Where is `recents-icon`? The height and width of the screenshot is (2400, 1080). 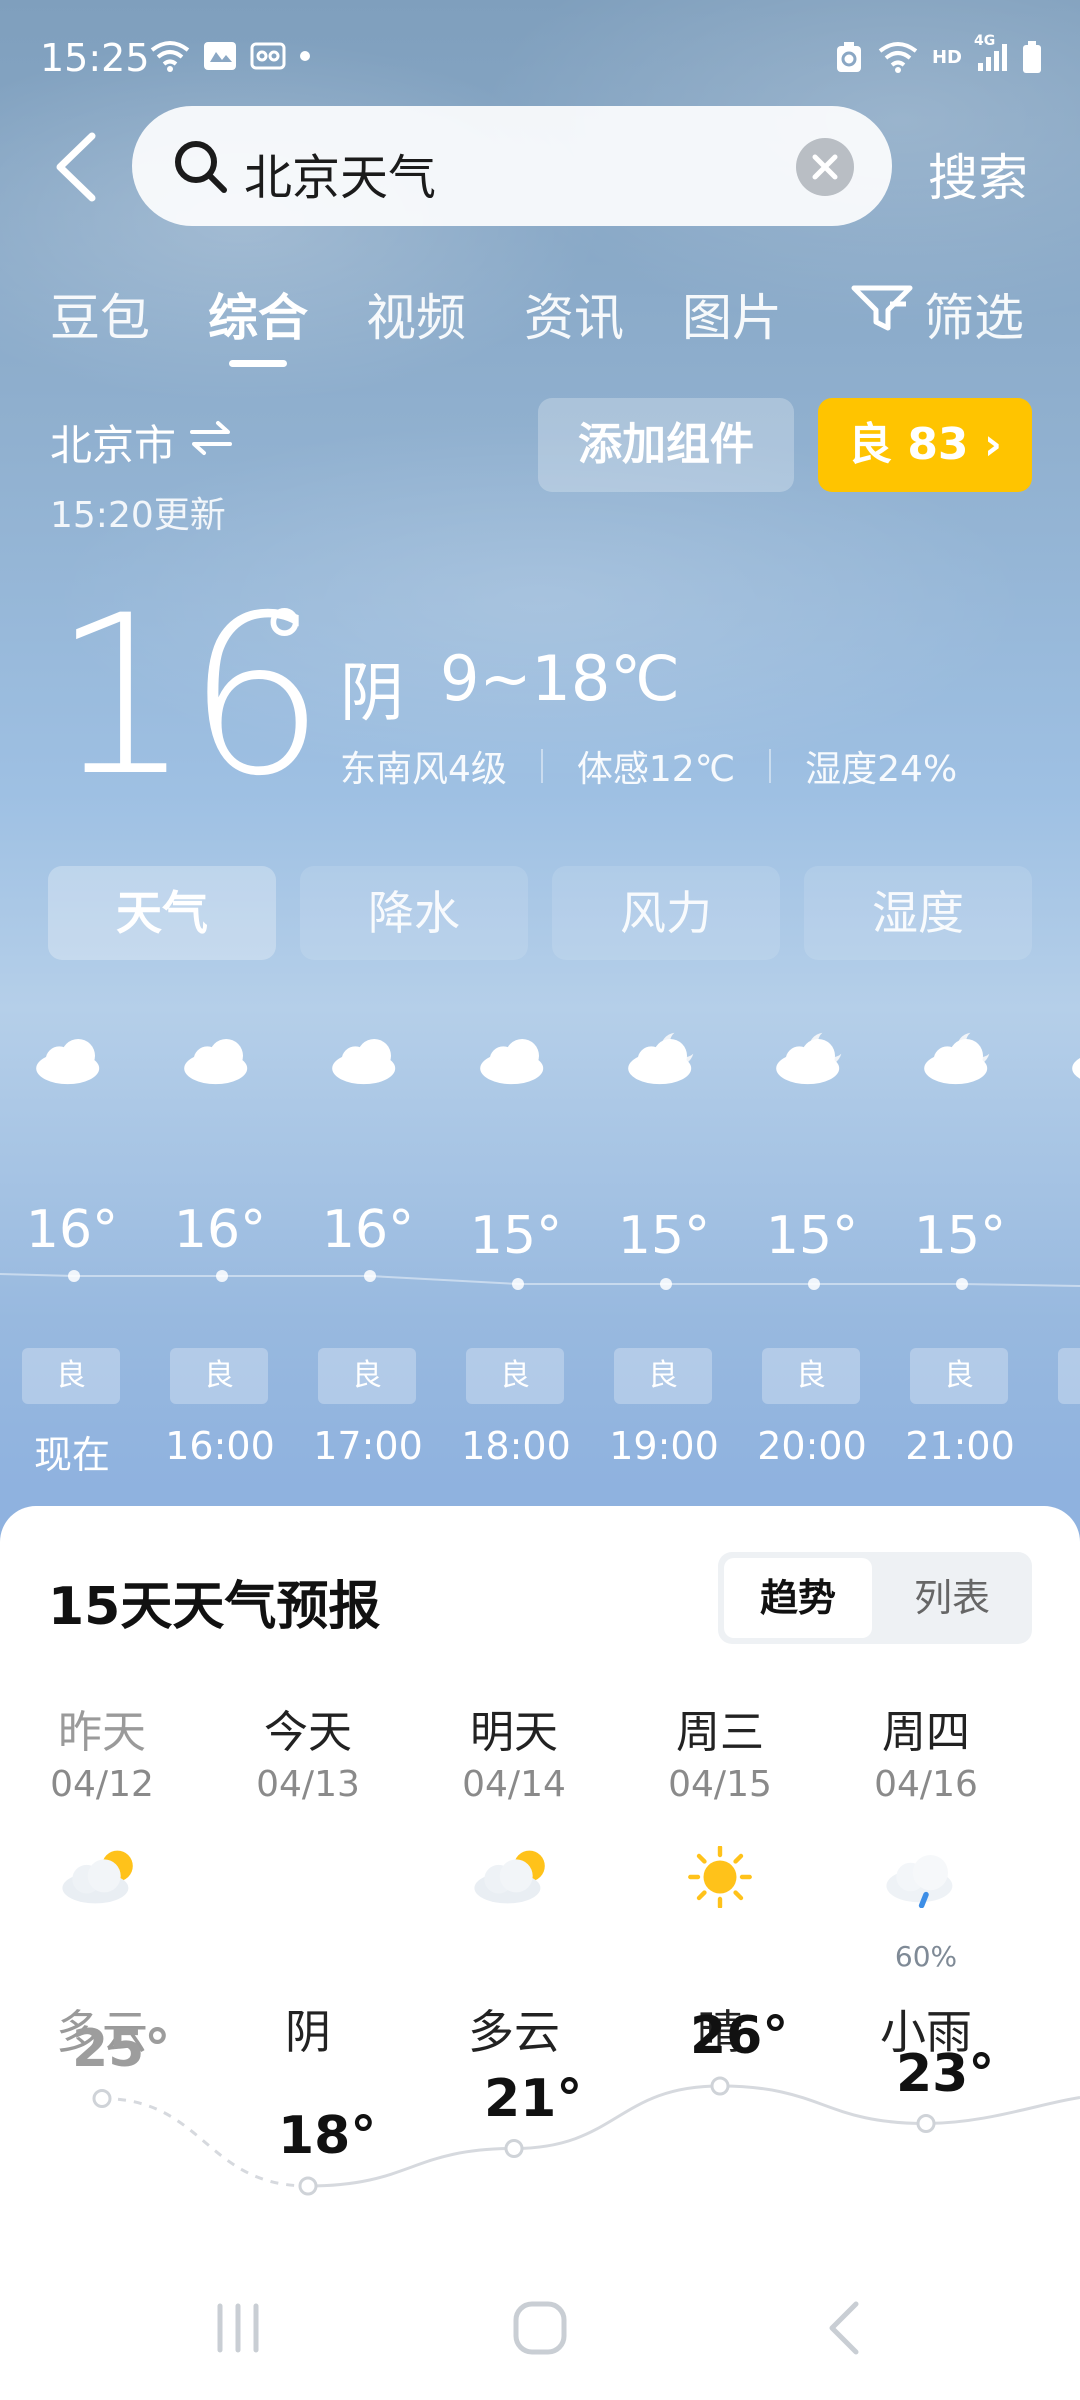 recents-icon is located at coordinates (238, 2330).